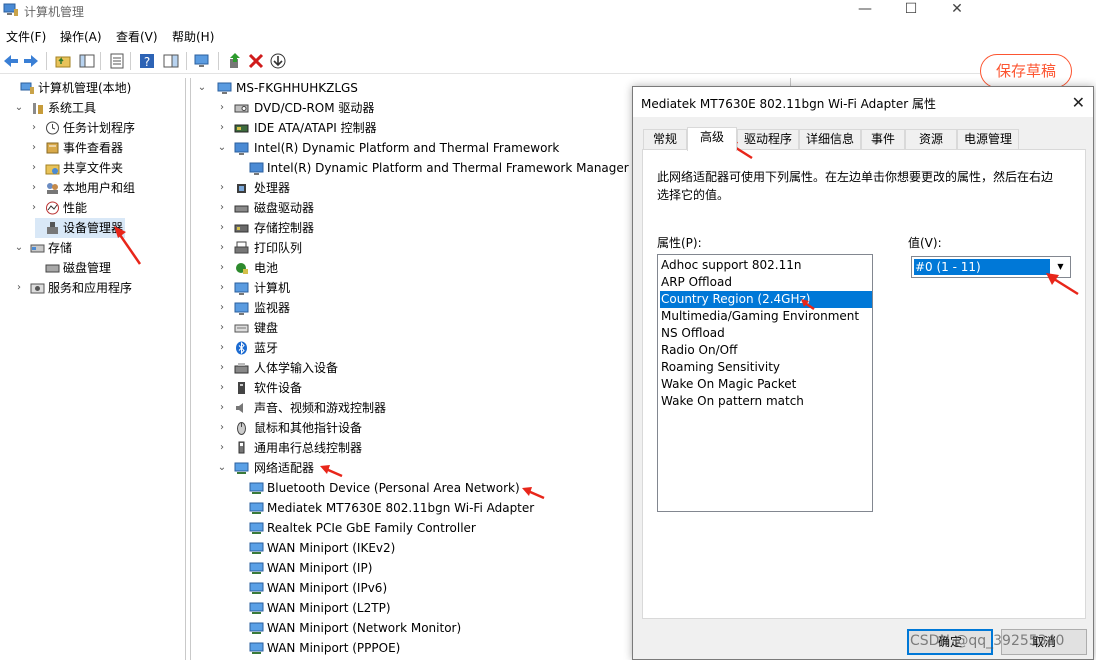 Image resolution: width=1096 pixels, height=660 pixels. What do you see at coordinates (830, 139) in the screenshot?
I see `tab-details: 详细信息` at bounding box center [830, 139].